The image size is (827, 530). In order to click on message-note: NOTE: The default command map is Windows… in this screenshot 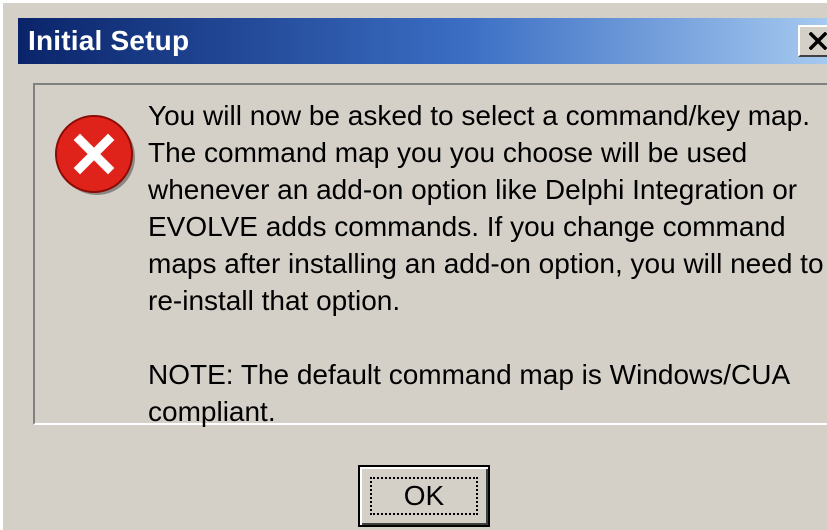, I will do `click(468, 393)`.